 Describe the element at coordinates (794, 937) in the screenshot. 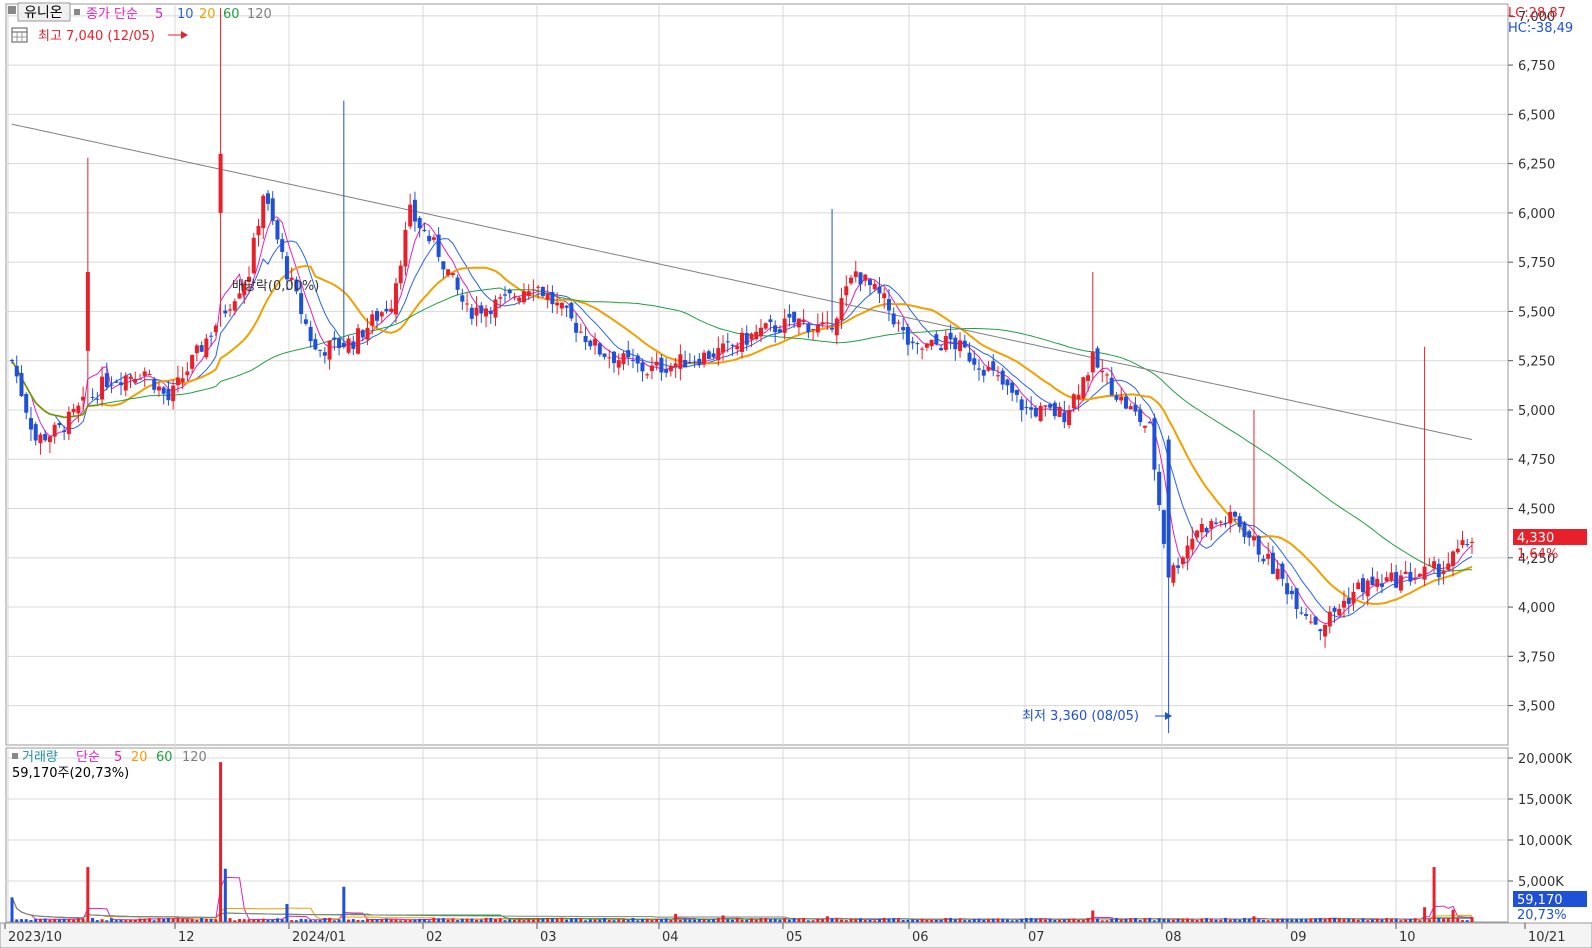

I see `date-tick-label: 05` at that location.